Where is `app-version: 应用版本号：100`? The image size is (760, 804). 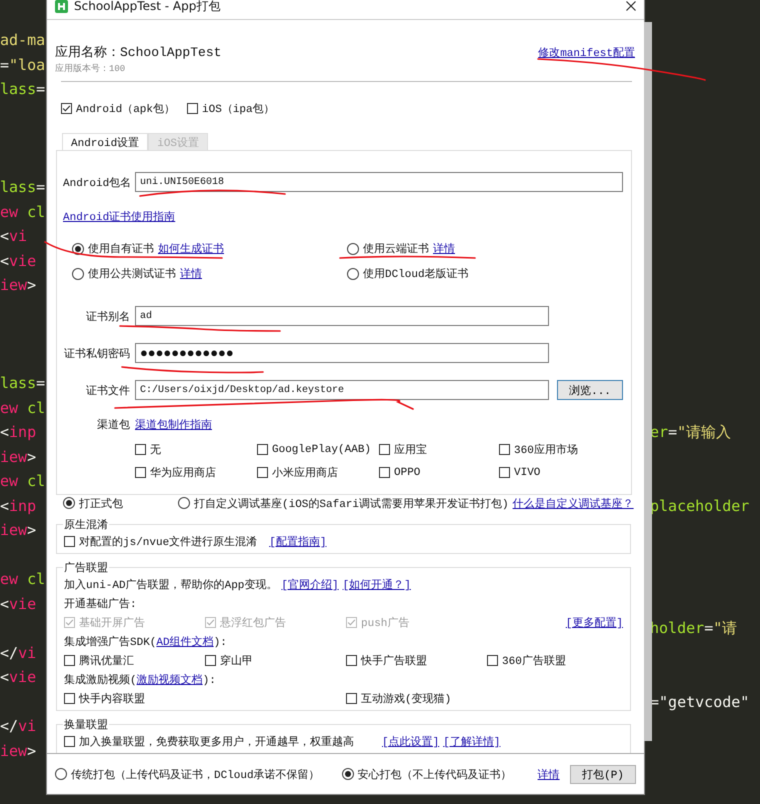 app-version: 应用版本号：100 is located at coordinates (90, 69).